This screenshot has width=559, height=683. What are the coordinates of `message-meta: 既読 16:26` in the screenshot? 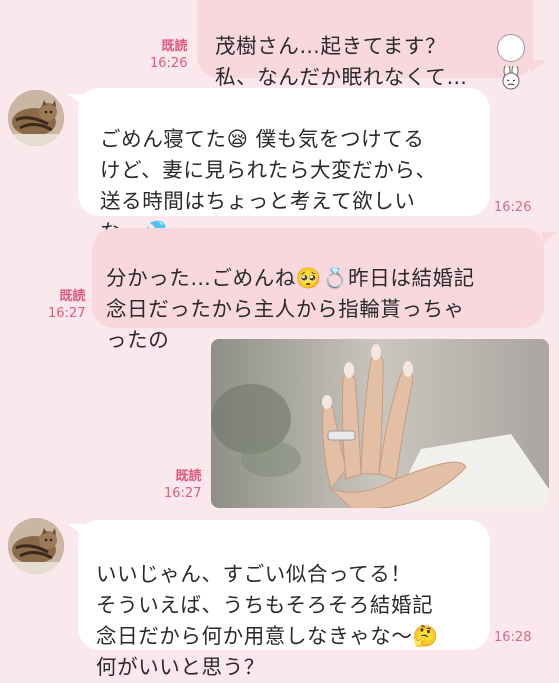 It's located at (168, 55).